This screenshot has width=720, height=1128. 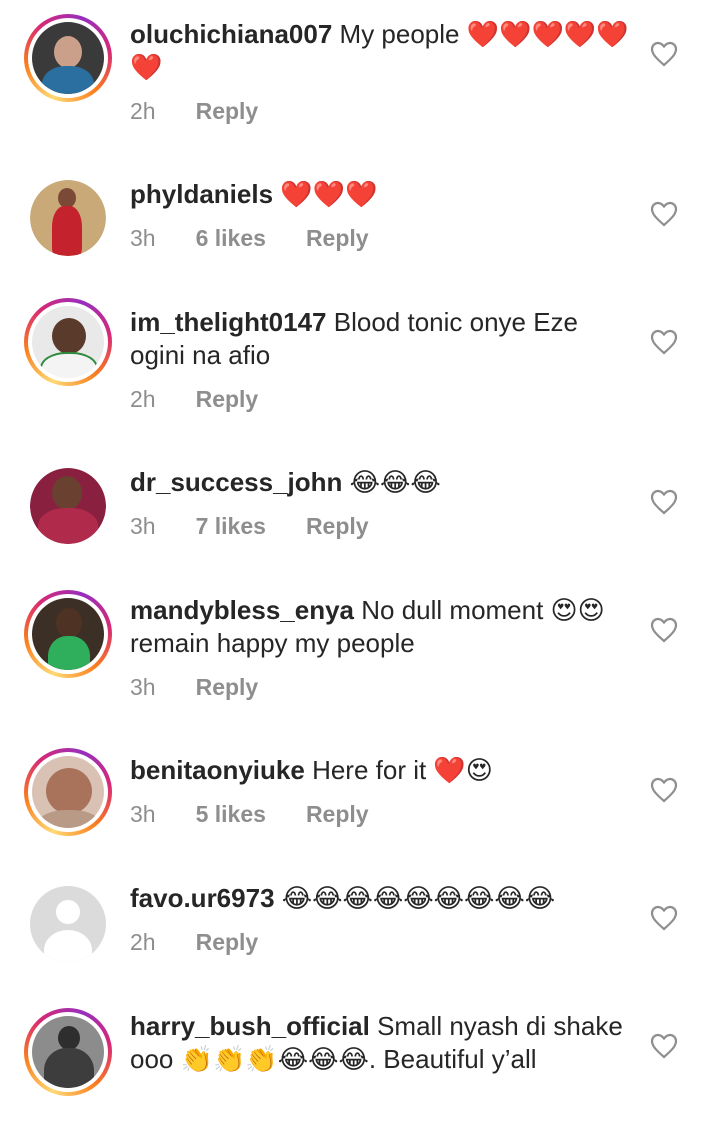 What do you see at coordinates (242, 610) in the screenshot?
I see `comment-username: mandybless_enya` at bounding box center [242, 610].